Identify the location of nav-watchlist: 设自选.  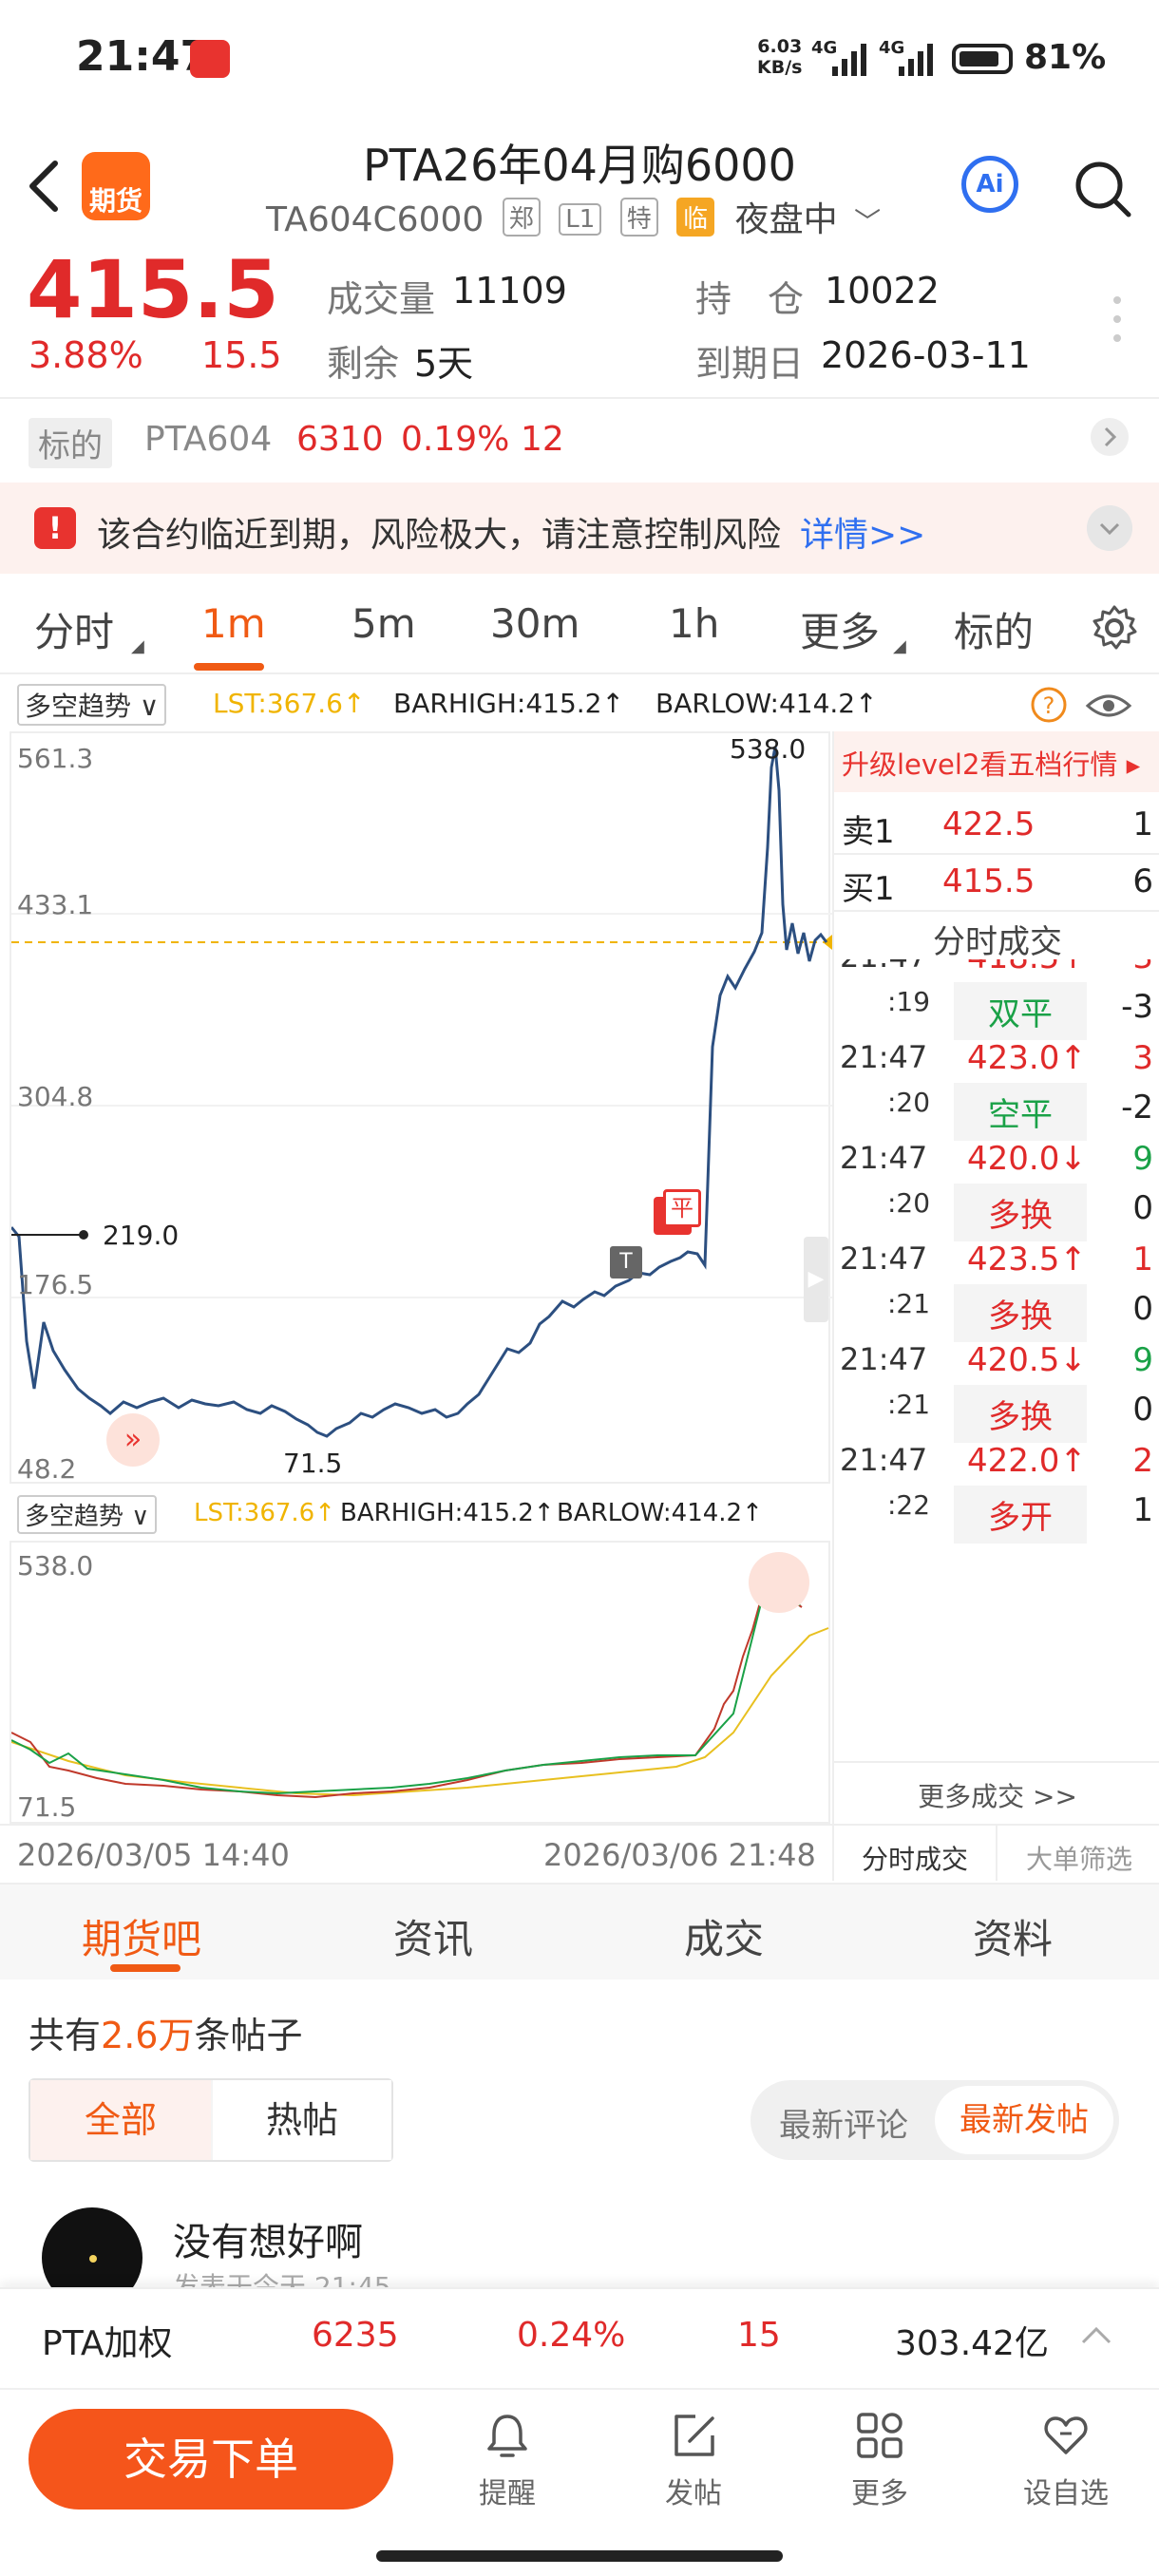
(1066, 2461).